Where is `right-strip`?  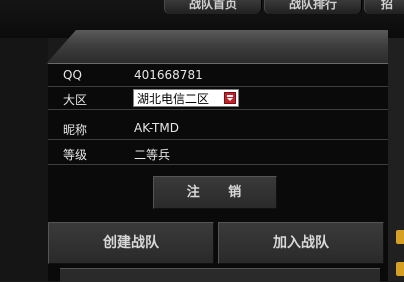
right-strip is located at coordinates (396, 159).